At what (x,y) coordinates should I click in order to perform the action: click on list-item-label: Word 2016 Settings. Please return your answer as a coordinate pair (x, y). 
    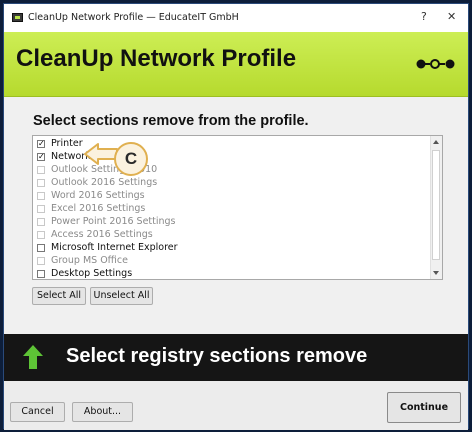
    Looking at the image, I should click on (98, 195).